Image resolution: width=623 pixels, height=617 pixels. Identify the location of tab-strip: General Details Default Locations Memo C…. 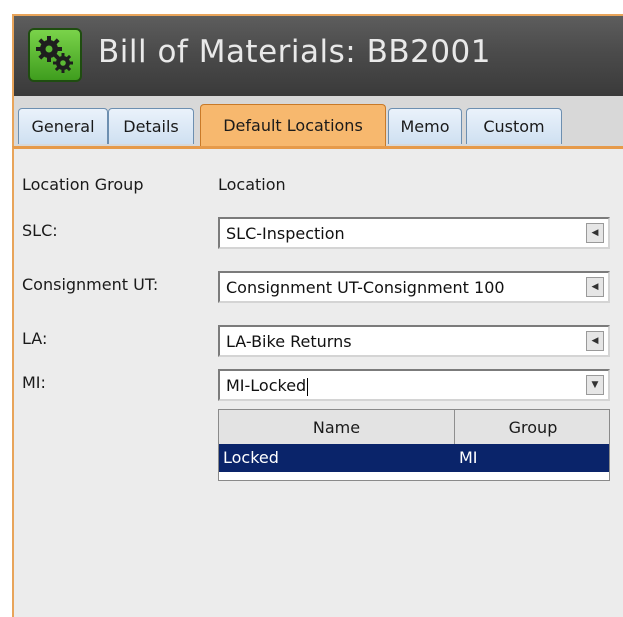
(317, 121).